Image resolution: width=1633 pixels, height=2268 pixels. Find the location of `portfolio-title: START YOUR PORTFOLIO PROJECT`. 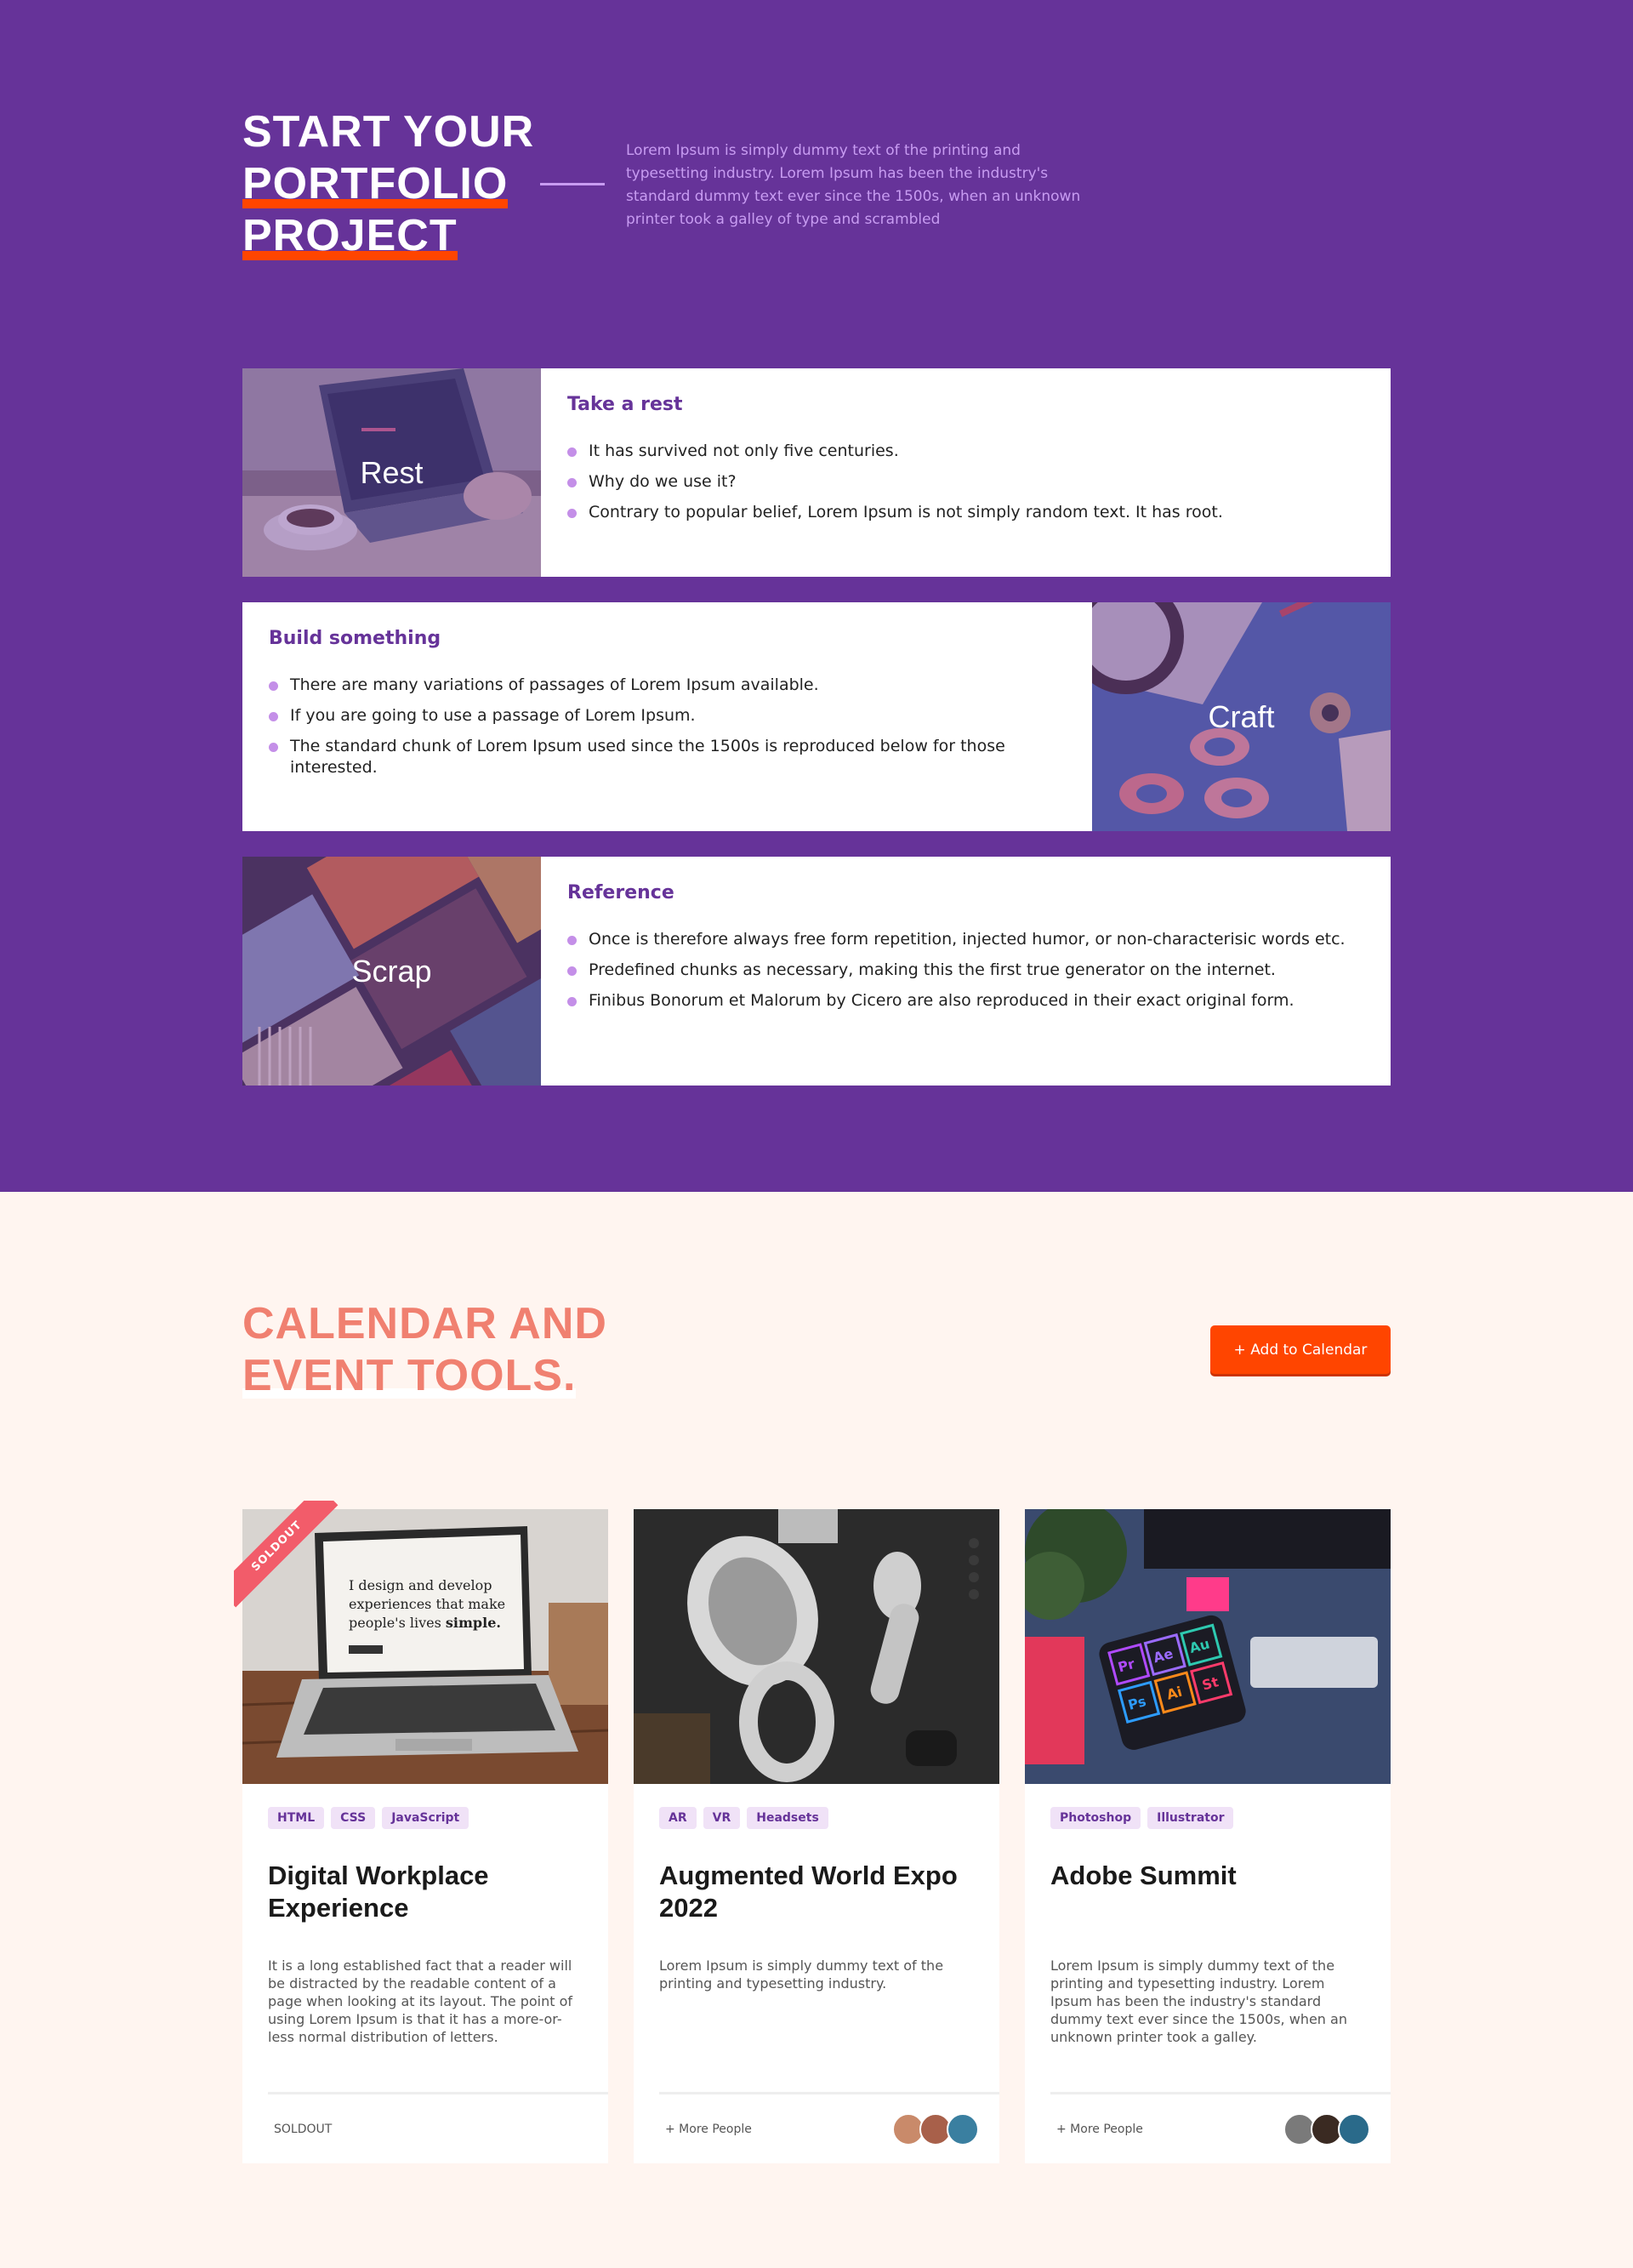

portfolio-title: START YOUR PORTFOLIO PROJECT is located at coordinates (388, 184).